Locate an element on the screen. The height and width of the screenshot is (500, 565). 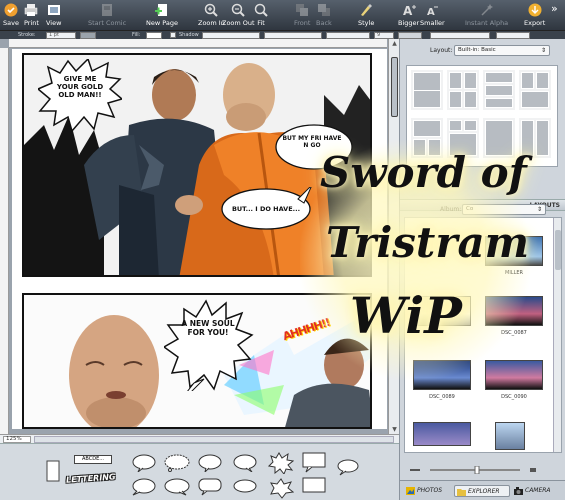
tab-photos-label: PHOTOS is located at coordinates (430, 490).